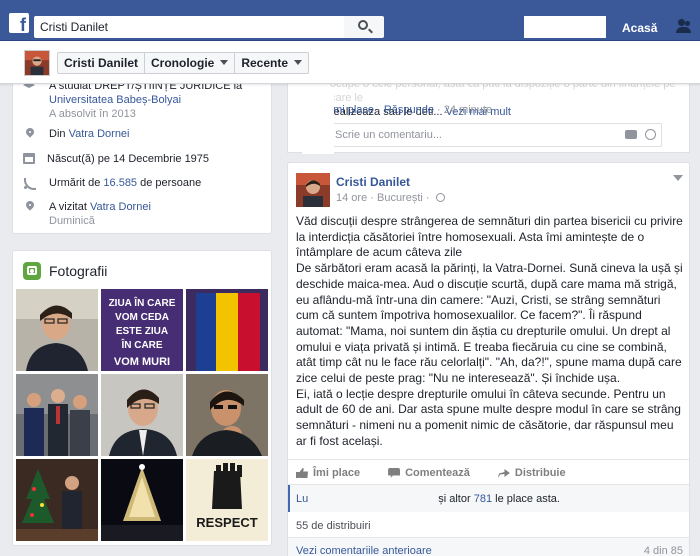 The image size is (700, 556). What do you see at coordinates (351, 198) in the screenshot?
I see `post-time-link: 14 ore` at bounding box center [351, 198].